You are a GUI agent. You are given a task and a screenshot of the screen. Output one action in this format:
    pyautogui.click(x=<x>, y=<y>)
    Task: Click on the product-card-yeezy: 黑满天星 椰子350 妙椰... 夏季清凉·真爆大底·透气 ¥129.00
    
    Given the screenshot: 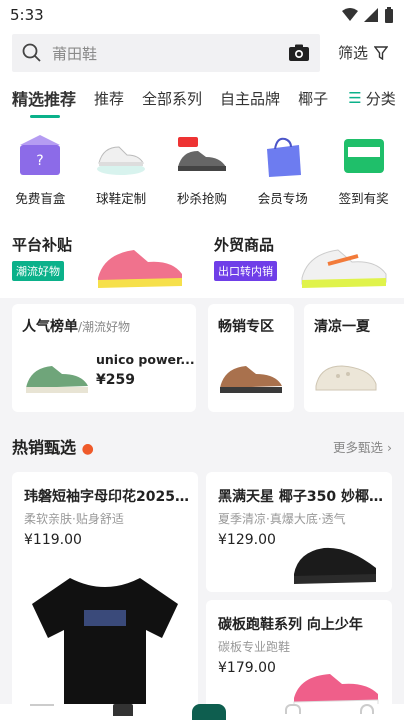 What is the action you would take?
    pyautogui.click(x=299, y=532)
    